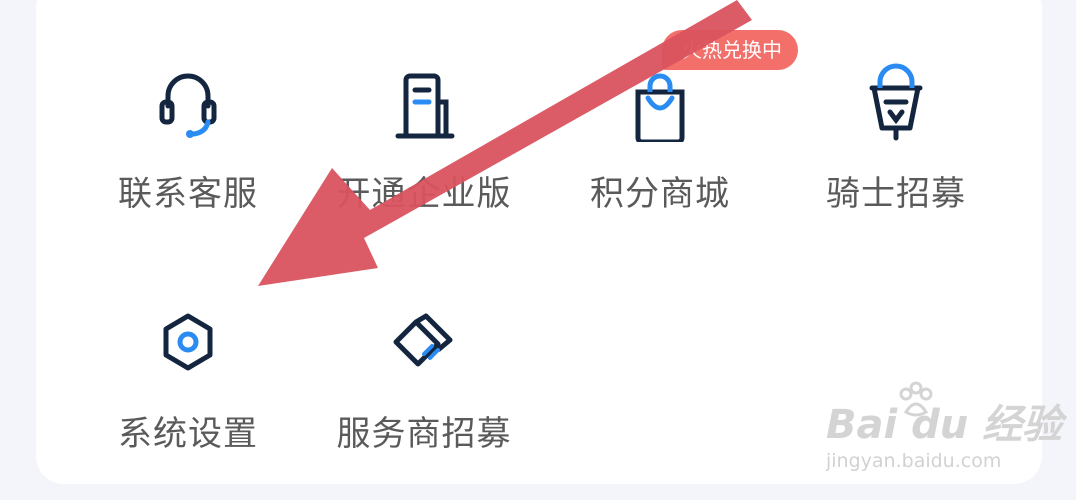  I want to click on grid-item-label: 联系客服, so click(188, 194).